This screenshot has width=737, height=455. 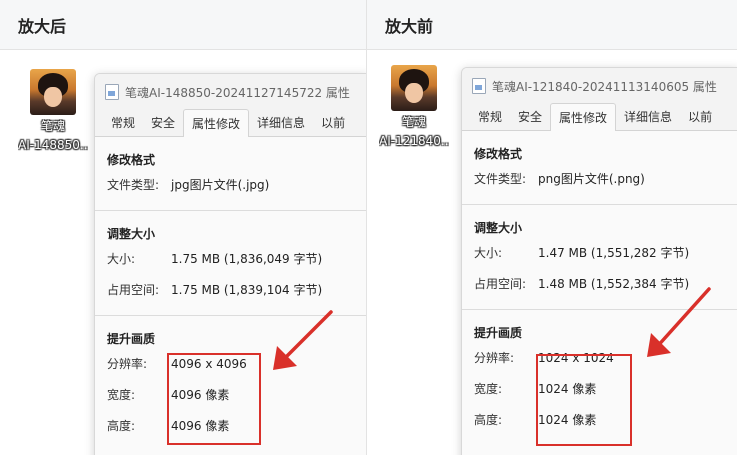 I want to click on row-disk-size: 占用空间: 1.75 MB (1,839,104 字节), so click(x=236, y=289).